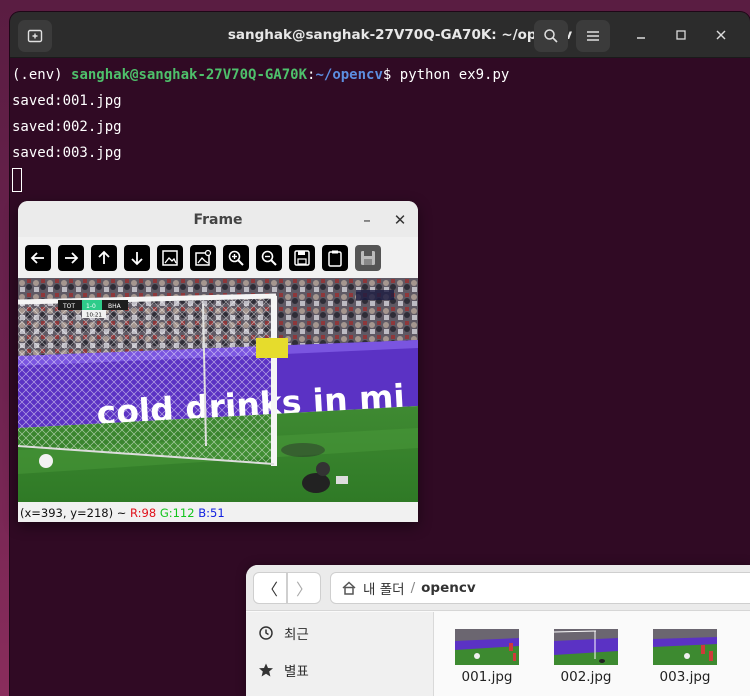 Image resolution: width=750 pixels, height=696 pixels. I want to click on pixel-green: G:112, so click(177, 513).